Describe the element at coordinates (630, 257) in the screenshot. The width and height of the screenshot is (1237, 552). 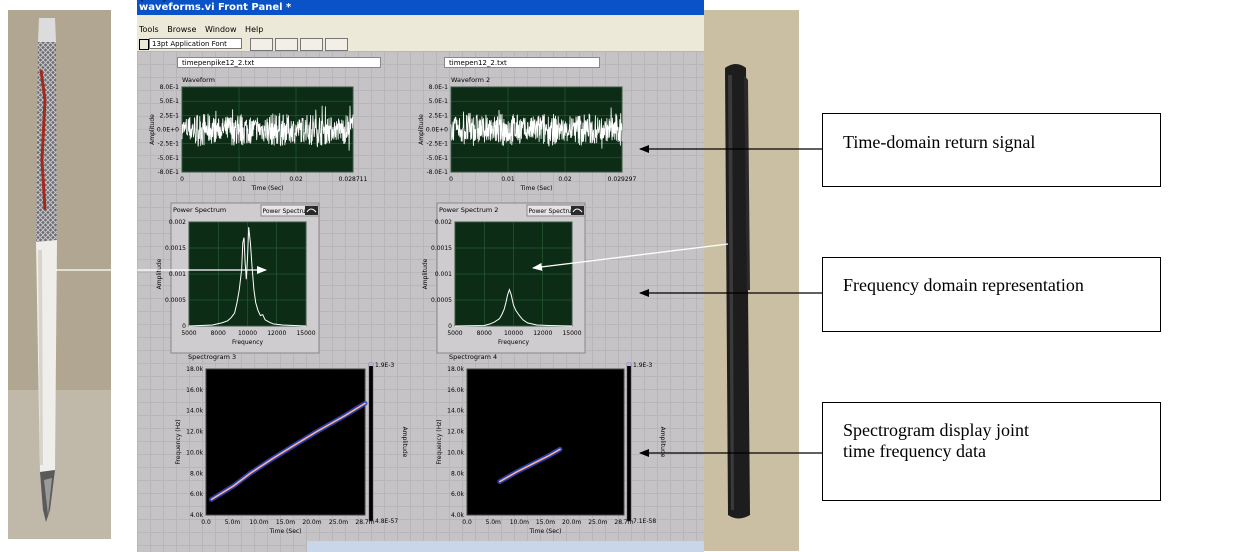
I see `pointer-right-probe` at that location.